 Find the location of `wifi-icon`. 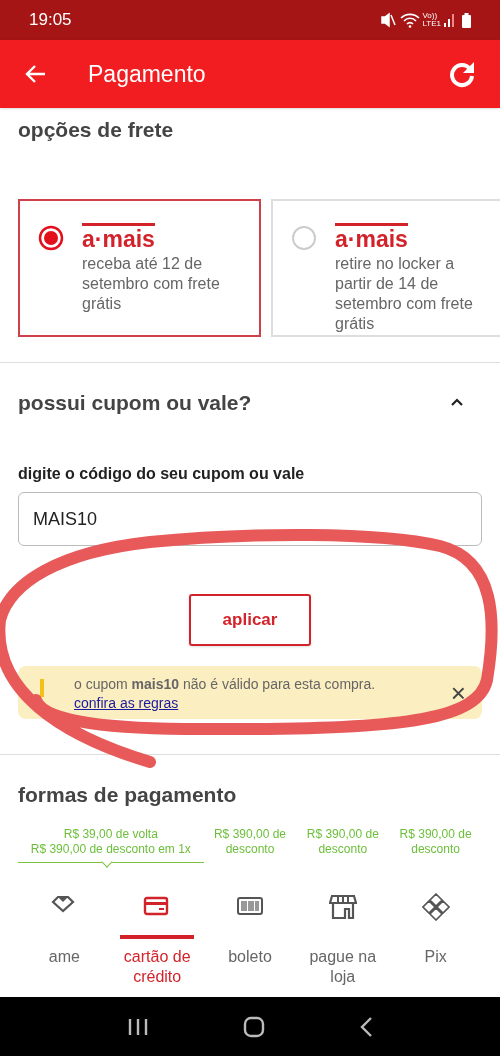

wifi-icon is located at coordinates (410, 20).